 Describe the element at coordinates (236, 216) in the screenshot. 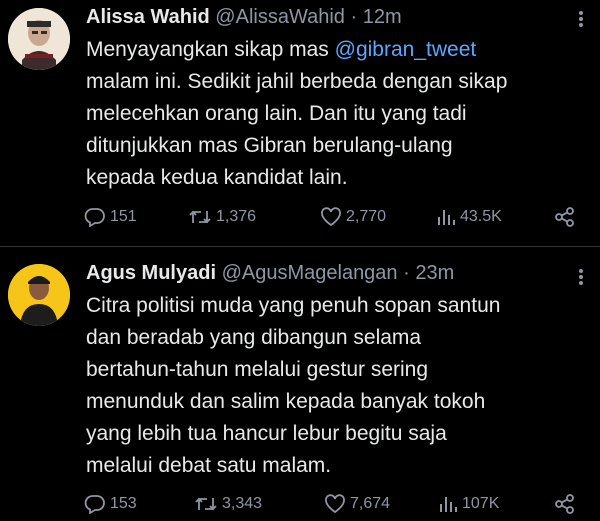

I see `retweet-count: 1,376` at that location.